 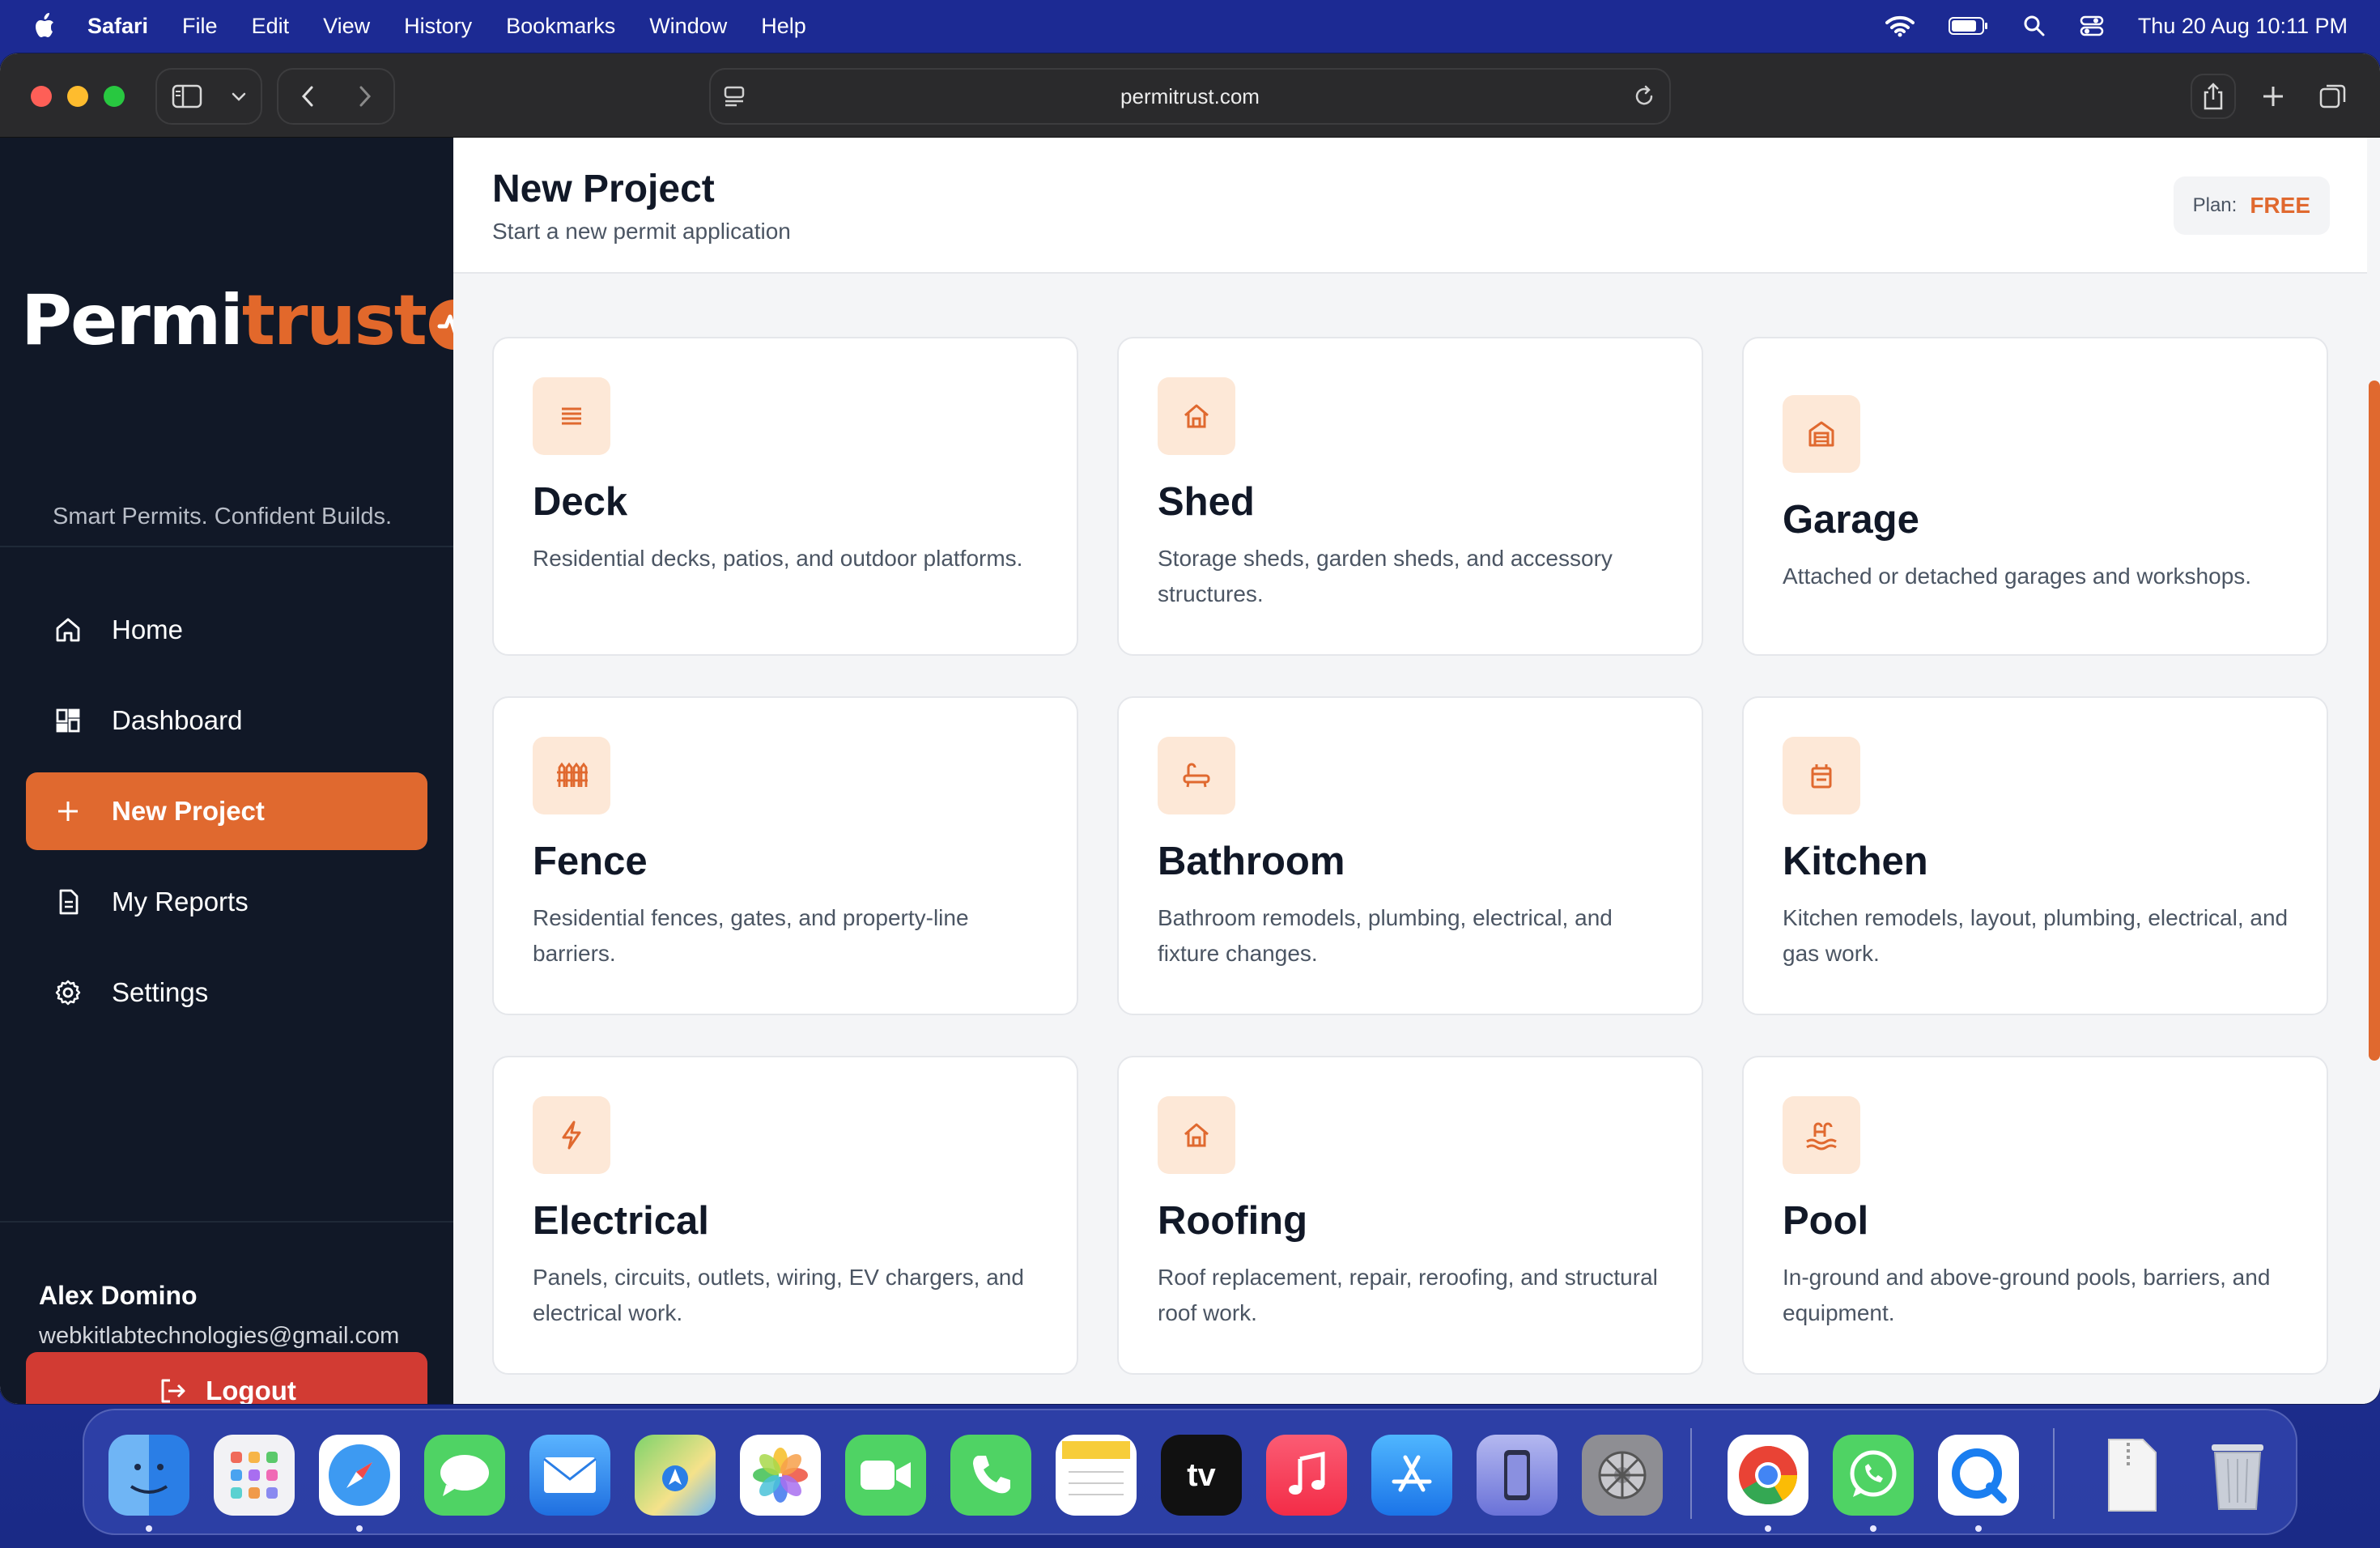 I want to click on card-title: Fence, so click(x=590, y=861).